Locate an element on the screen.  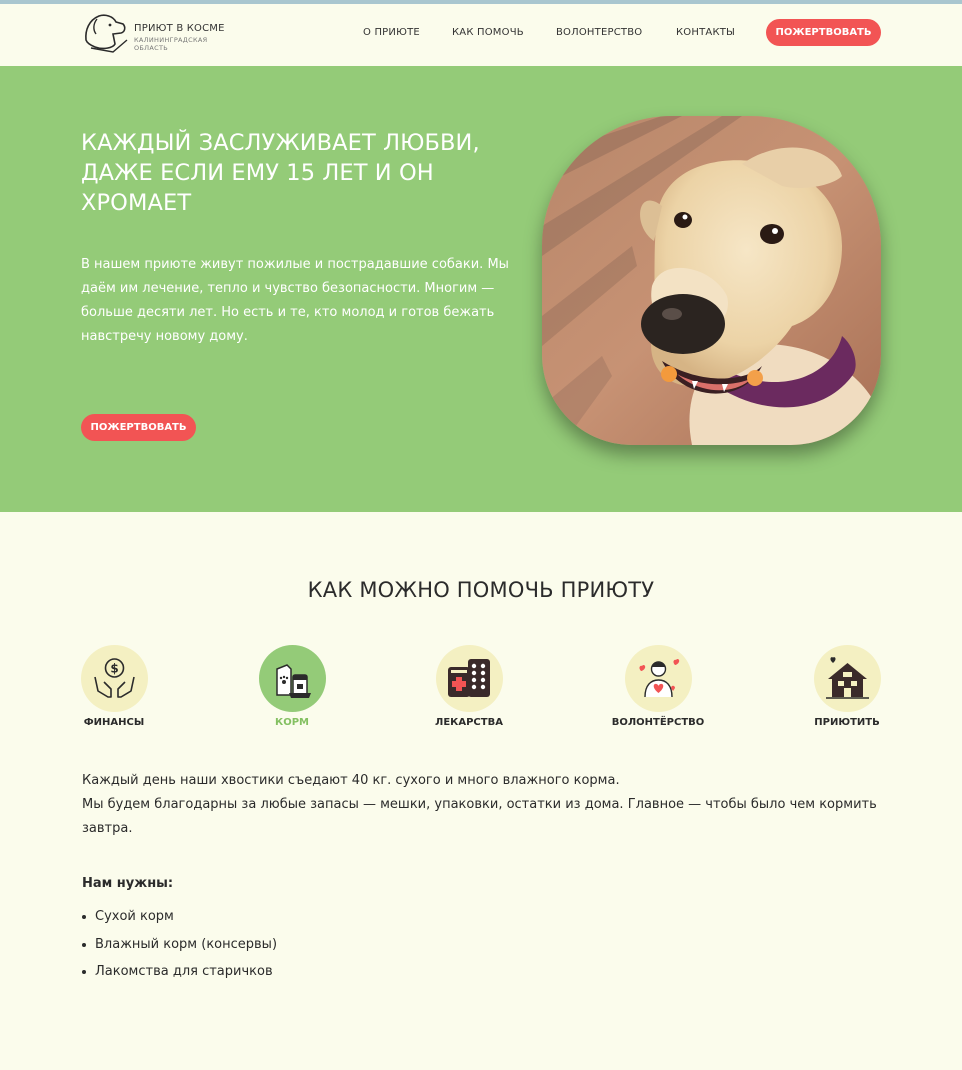
category-food: КОРМ is located at coordinates (292, 686).